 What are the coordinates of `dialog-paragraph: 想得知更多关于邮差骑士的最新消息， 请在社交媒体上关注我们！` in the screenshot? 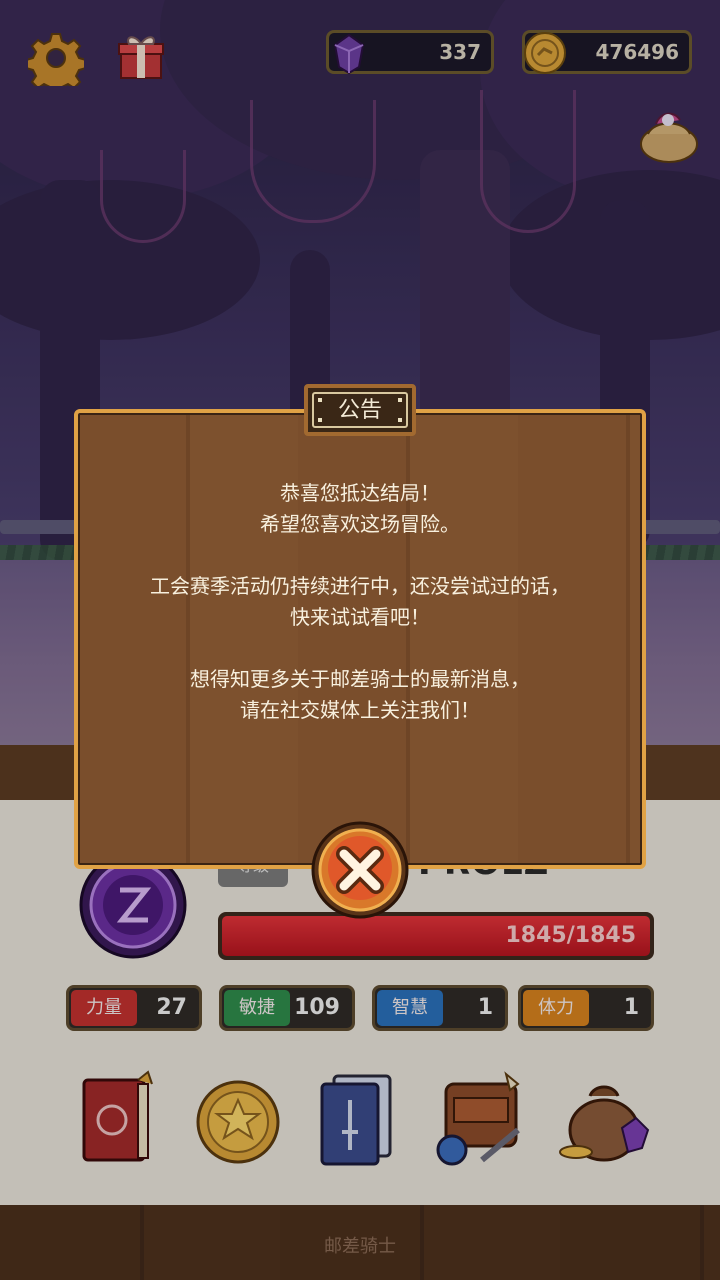 It's located at (360, 695).